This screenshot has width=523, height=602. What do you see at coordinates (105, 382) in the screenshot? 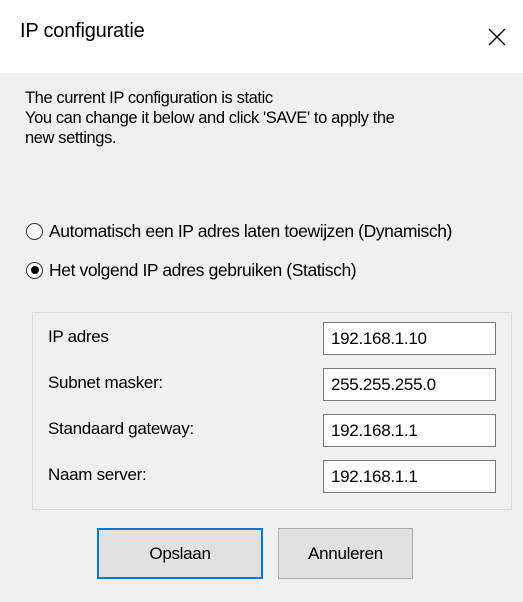
I see `subnet-mask-label: Subnet masker:` at bounding box center [105, 382].